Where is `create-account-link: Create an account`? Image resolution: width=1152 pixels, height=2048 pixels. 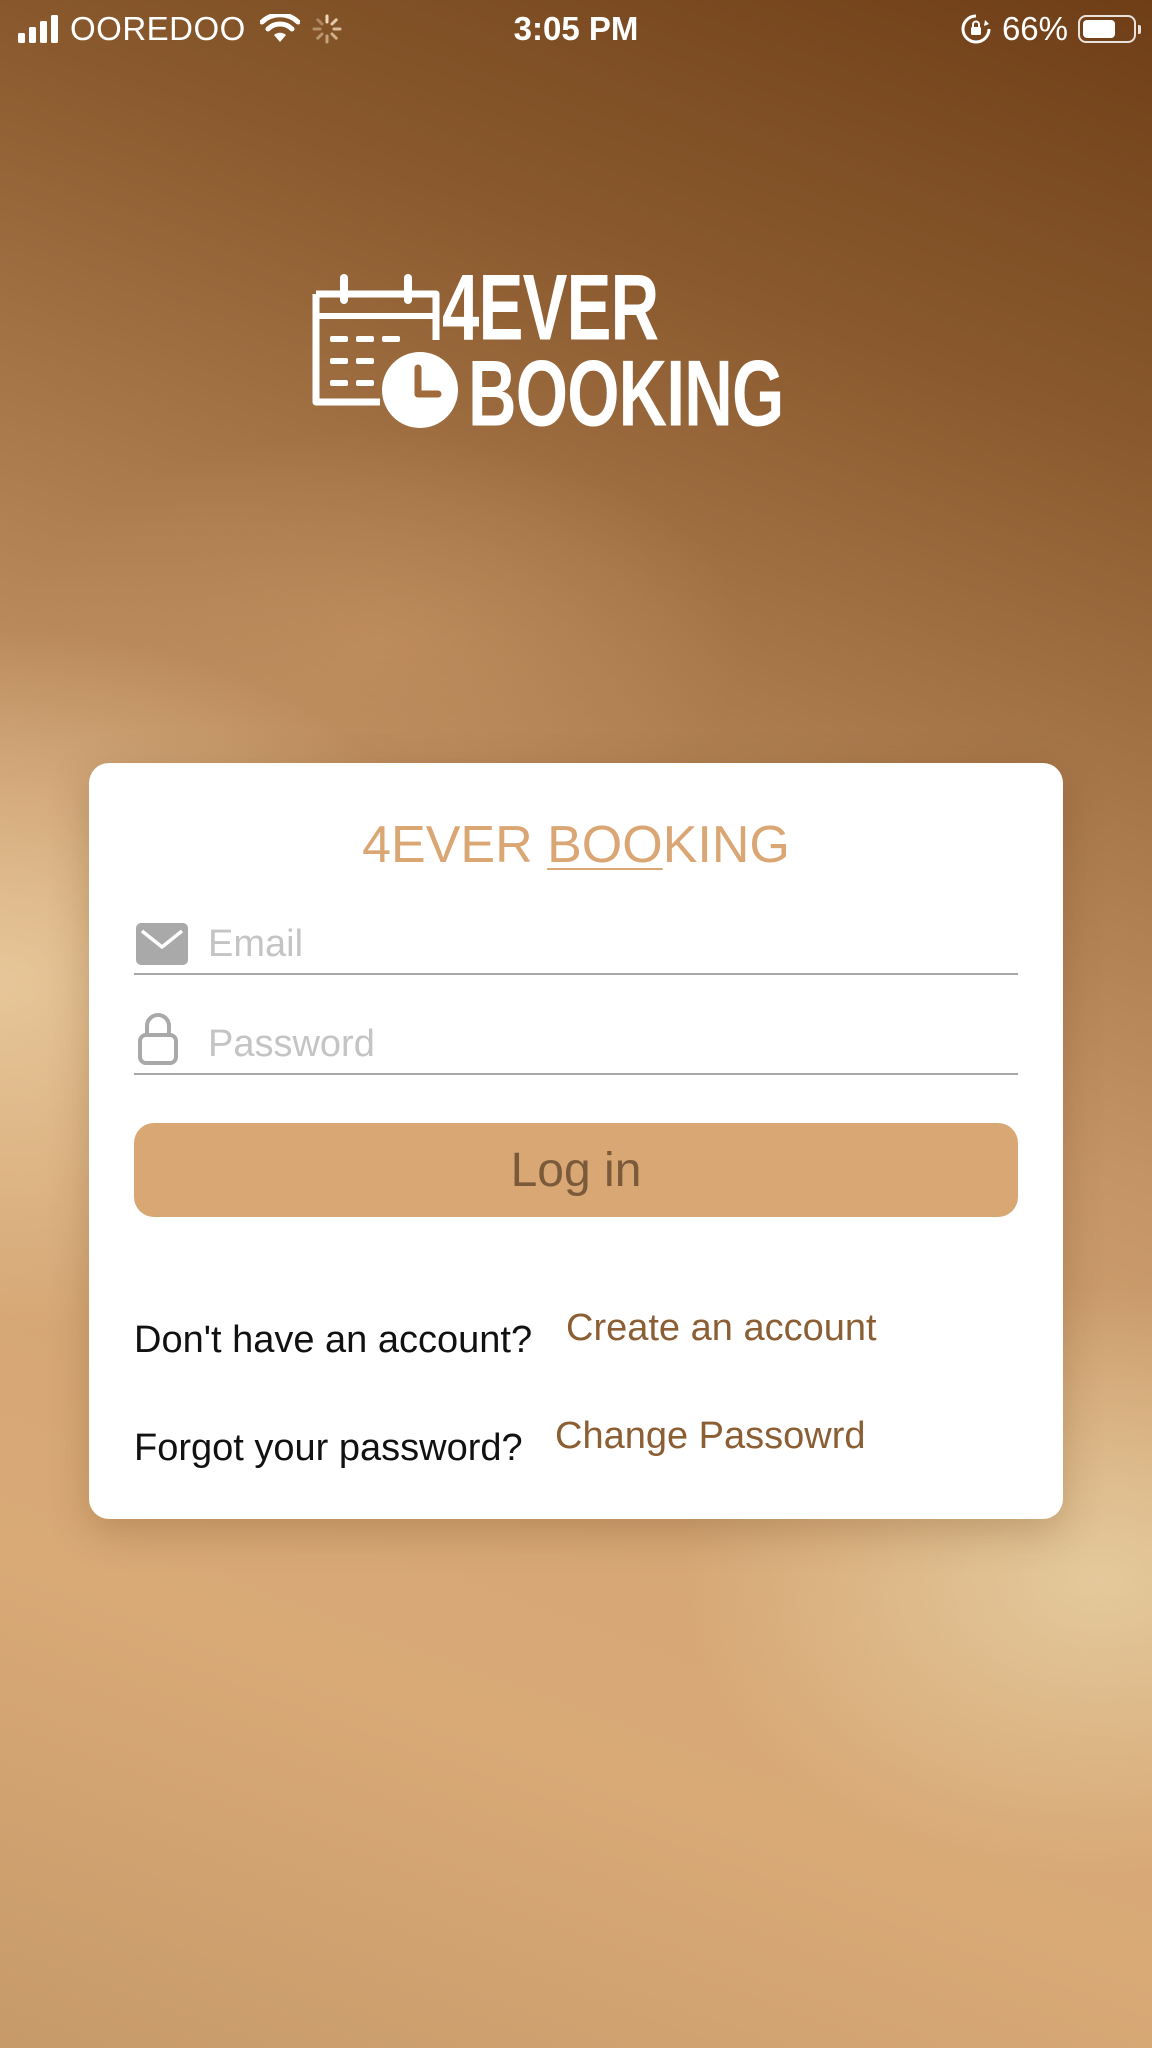 create-account-link: Create an account is located at coordinates (721, 1328).